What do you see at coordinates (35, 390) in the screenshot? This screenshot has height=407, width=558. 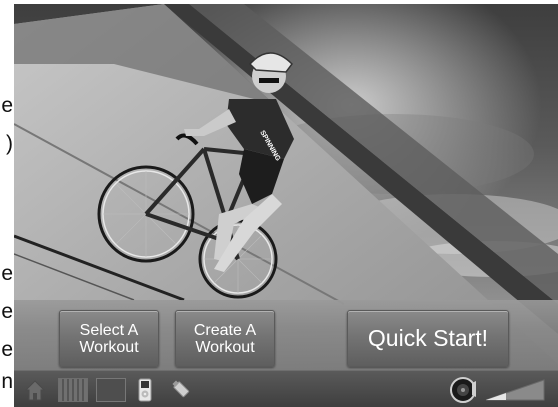 I see `home-icon` at bounding box center [35, 390].